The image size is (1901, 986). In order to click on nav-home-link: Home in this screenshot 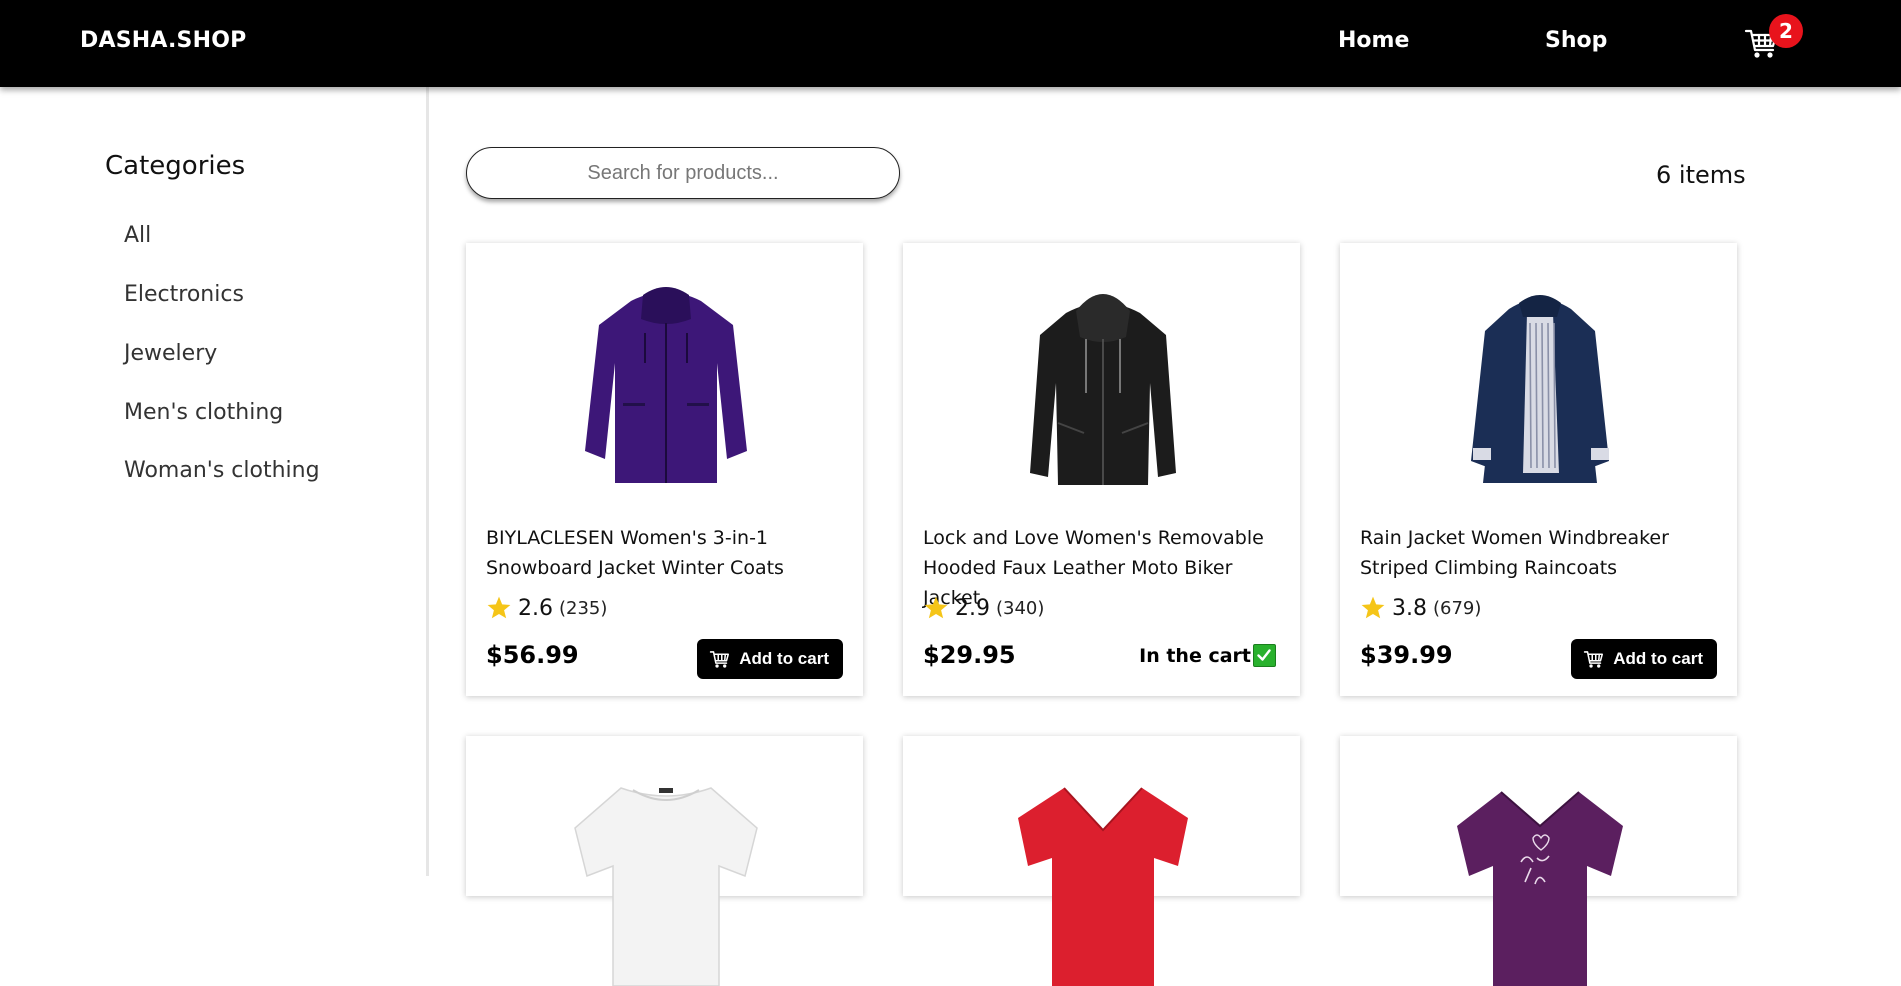, I will do `click(1373, 40)`.